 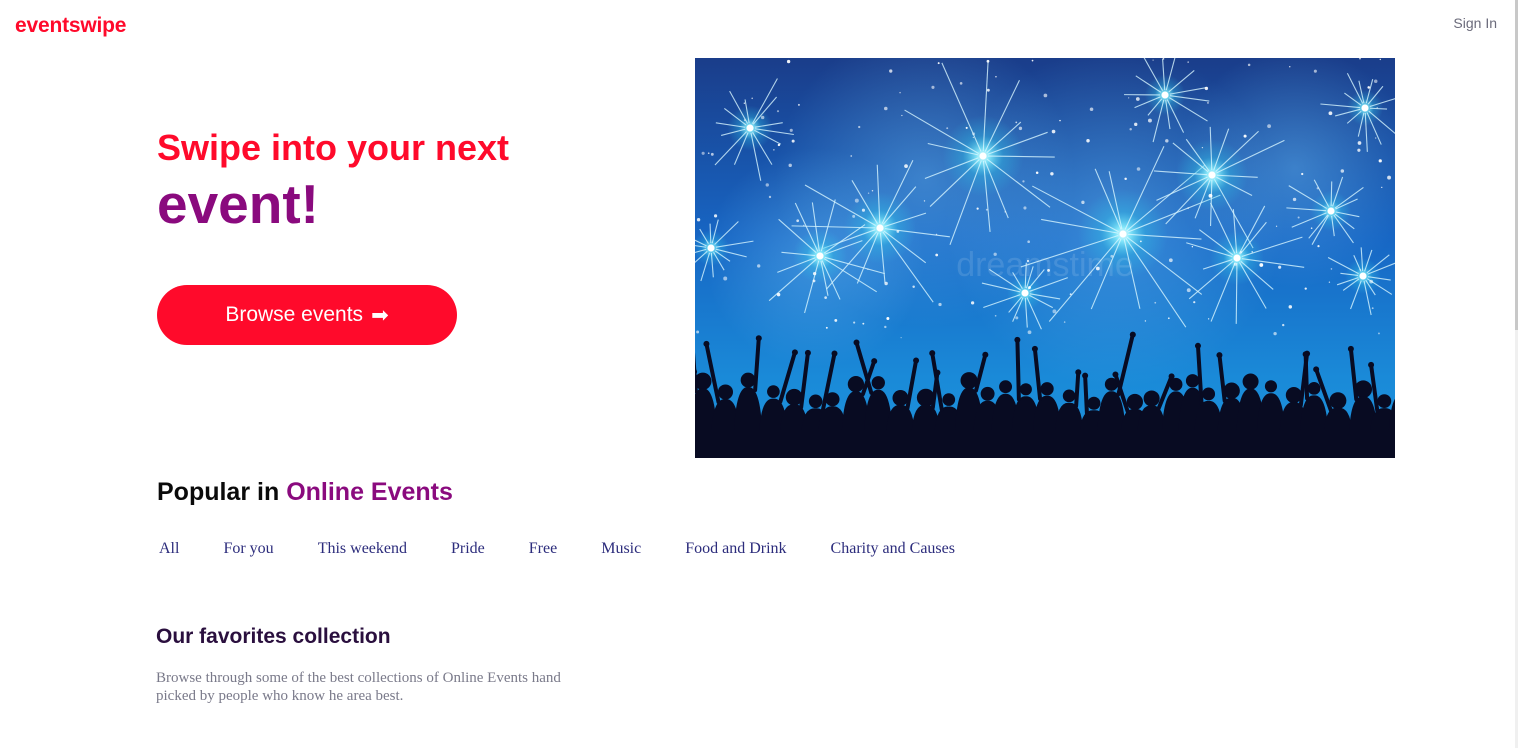 I want to click on tab-free: Free, so click(x=543, y=549).